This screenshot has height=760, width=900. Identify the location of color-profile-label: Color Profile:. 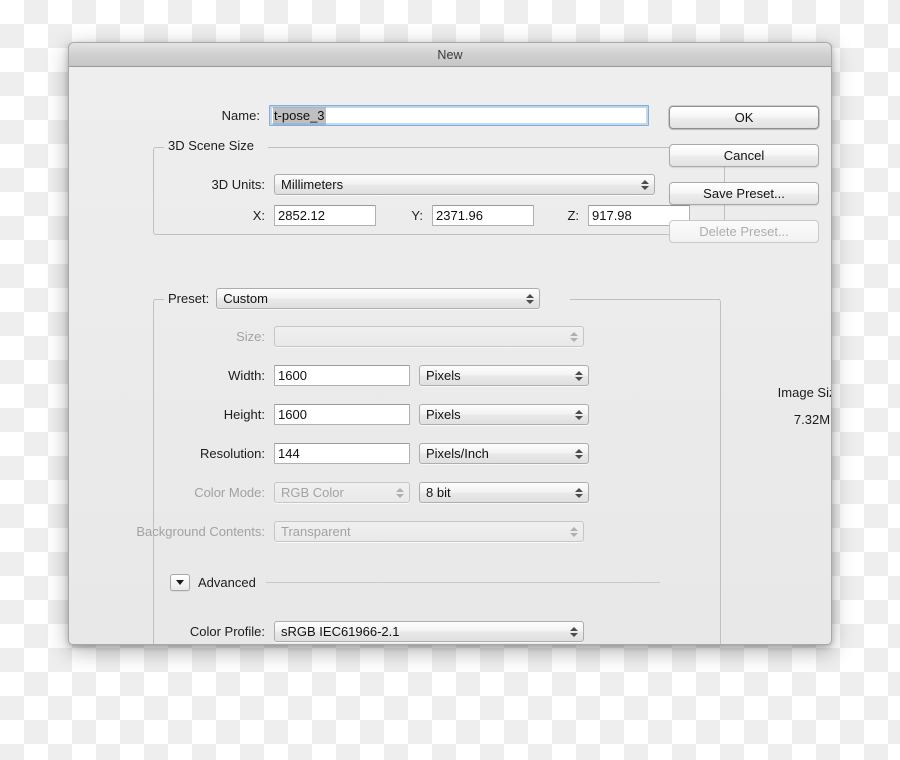
(227, 631).